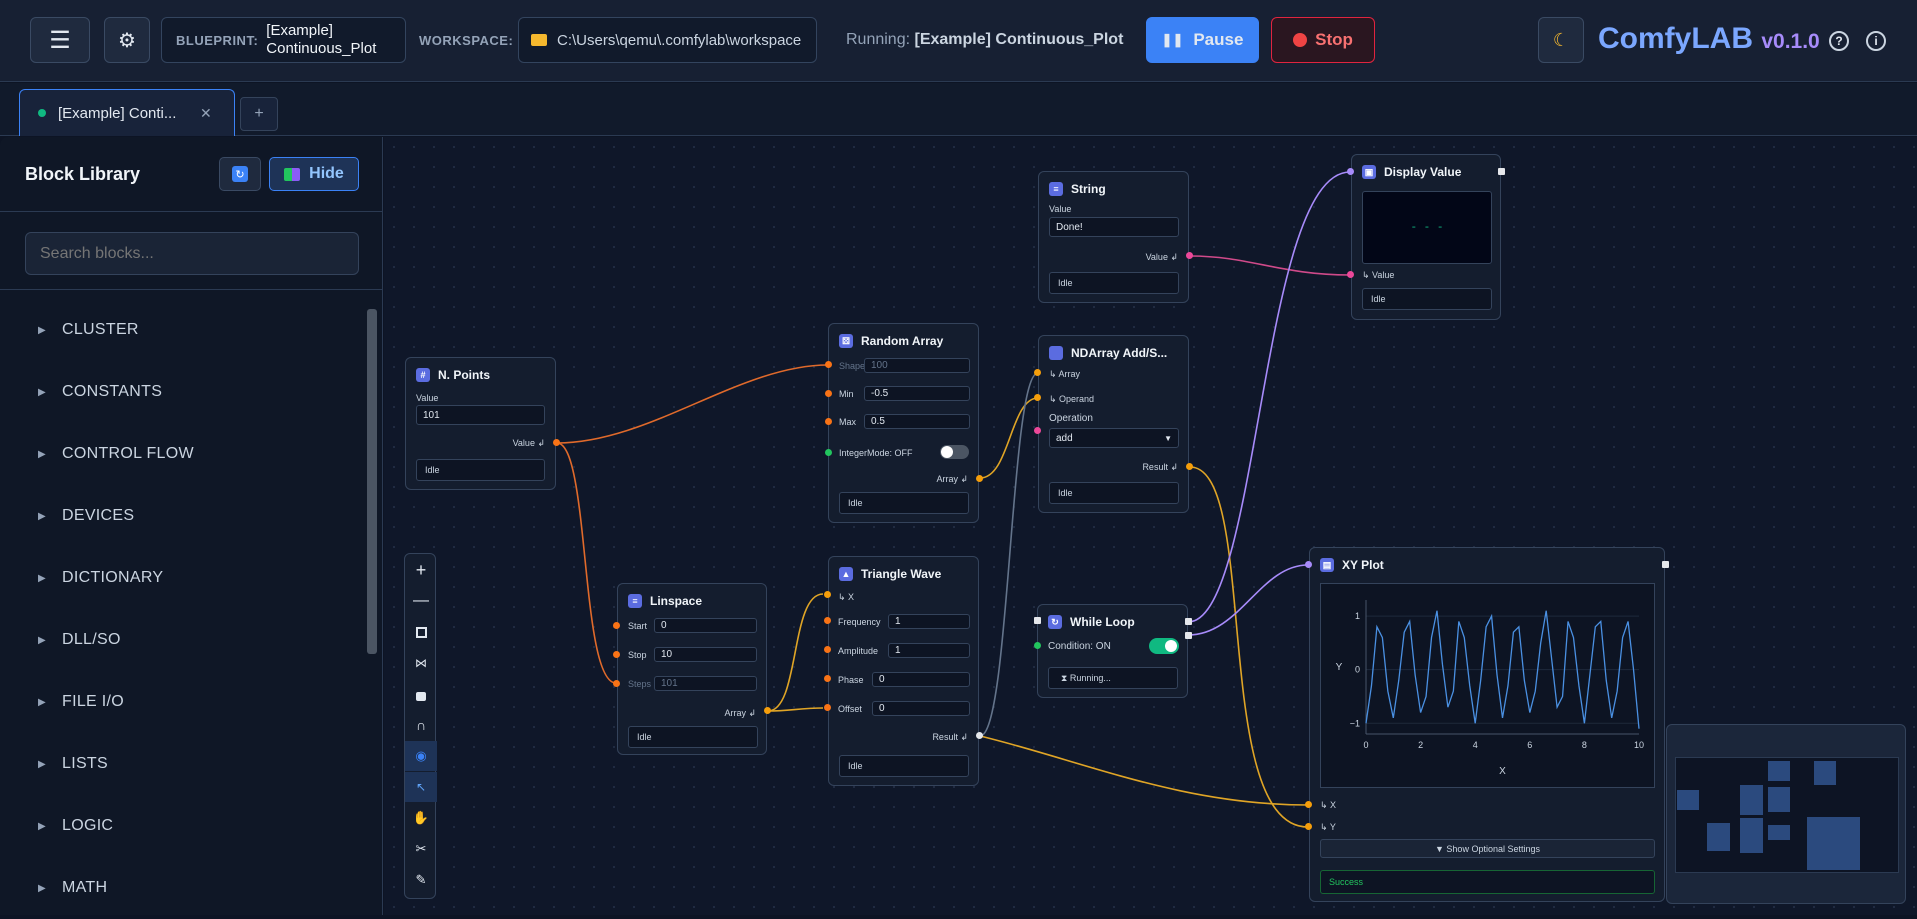 This screenshot has height=919, width=1917. Describe the element at coordinates (917, 365) in the screenshot. I see `shape-input: 100` at that location.